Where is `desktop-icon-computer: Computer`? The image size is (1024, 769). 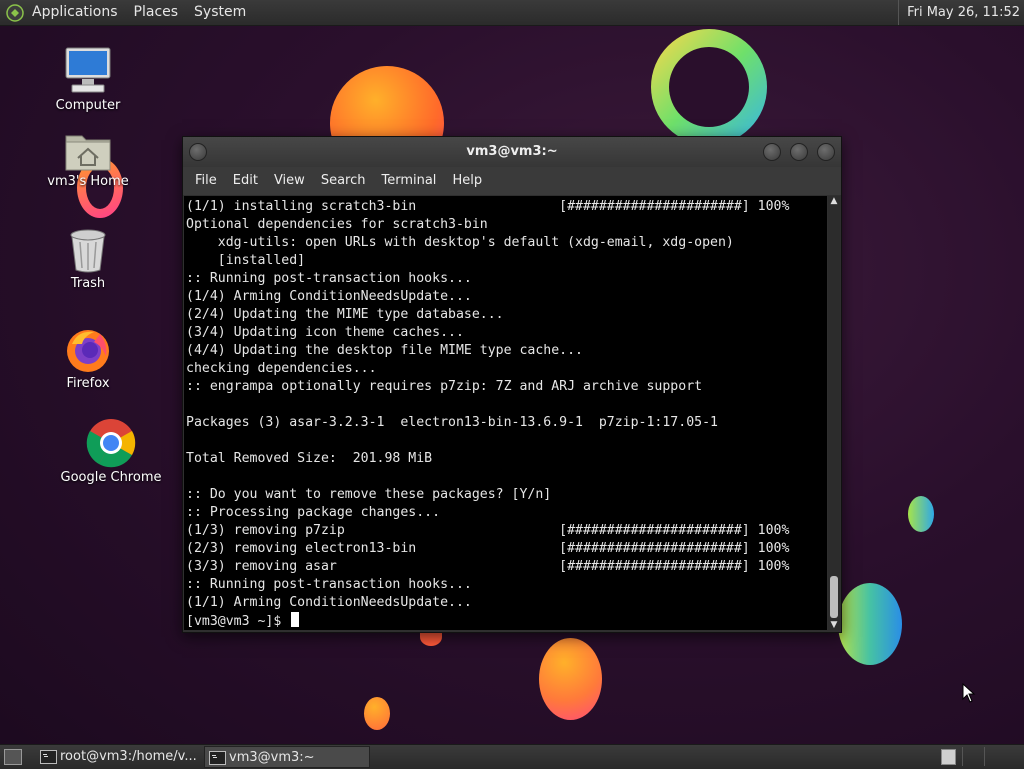
desktop-icon-computer: Computer is located at coordinates (88, 78).